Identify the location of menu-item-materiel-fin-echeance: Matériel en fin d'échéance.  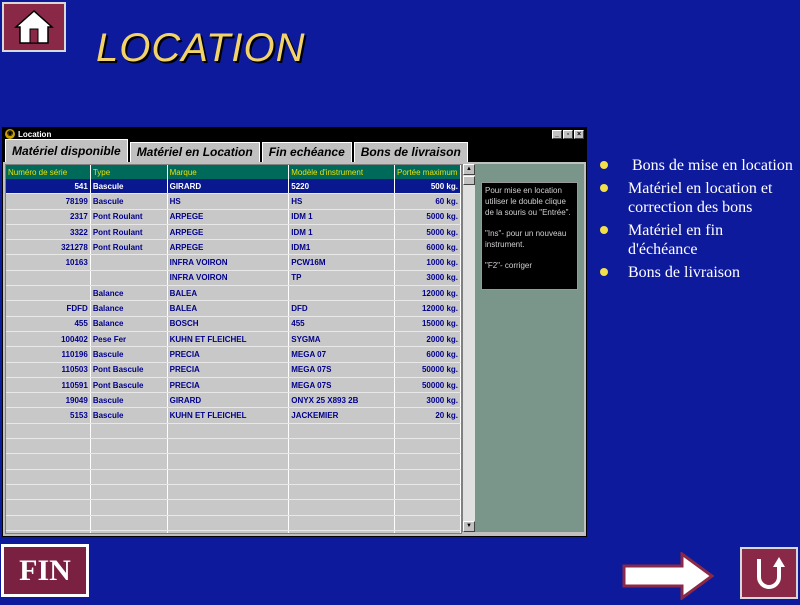
(698, 240).